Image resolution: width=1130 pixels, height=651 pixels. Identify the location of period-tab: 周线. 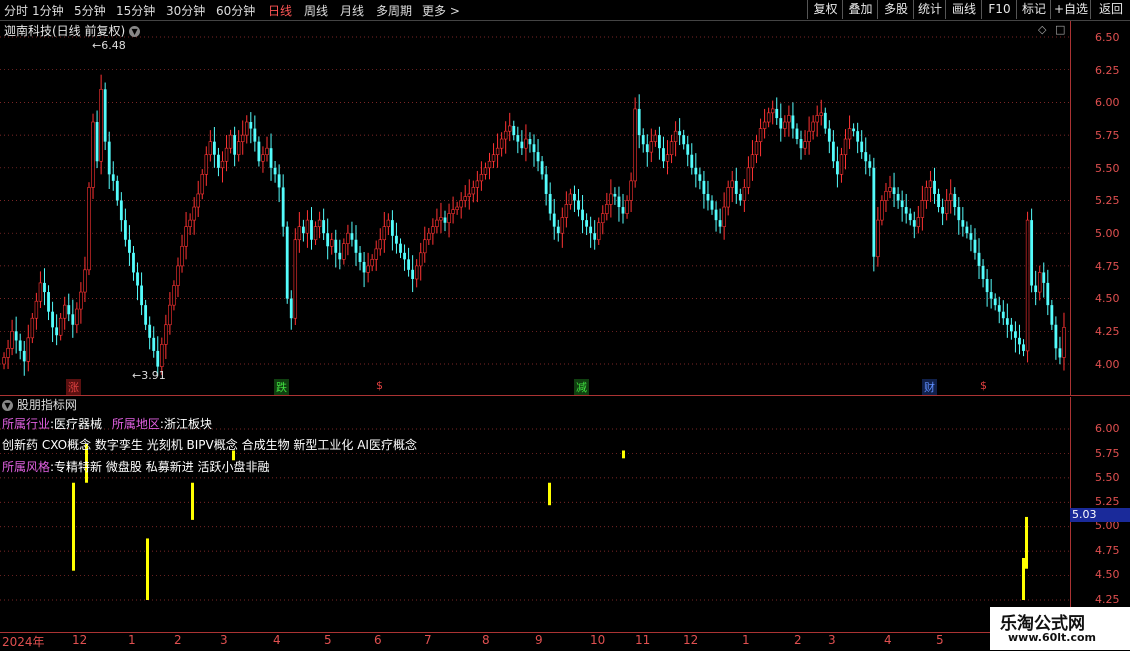
(316, 10).